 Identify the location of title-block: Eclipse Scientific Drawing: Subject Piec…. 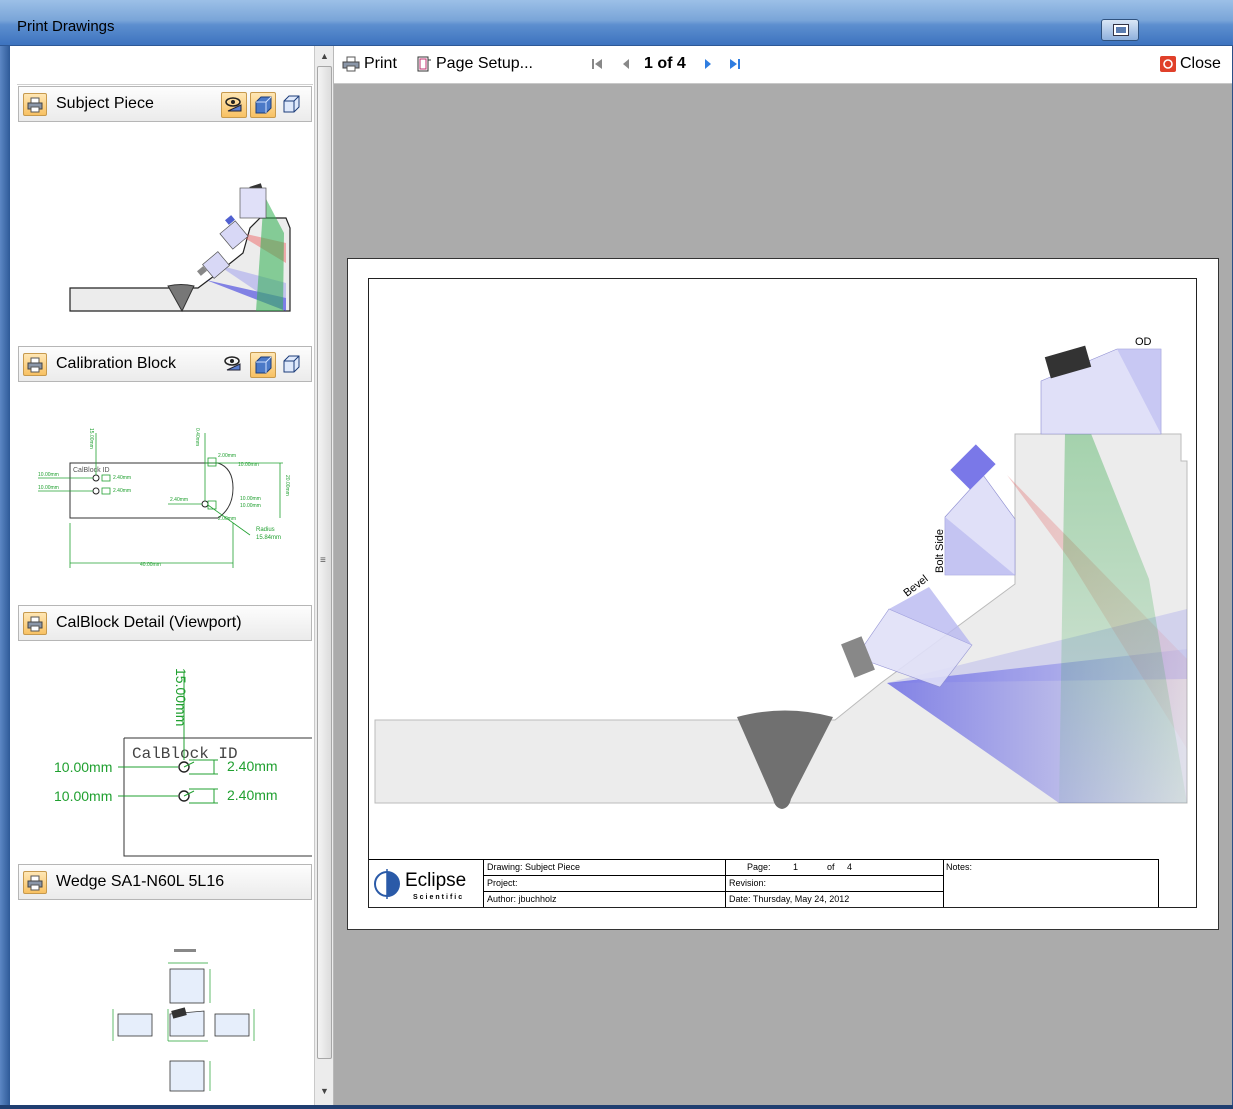
(764, 883).